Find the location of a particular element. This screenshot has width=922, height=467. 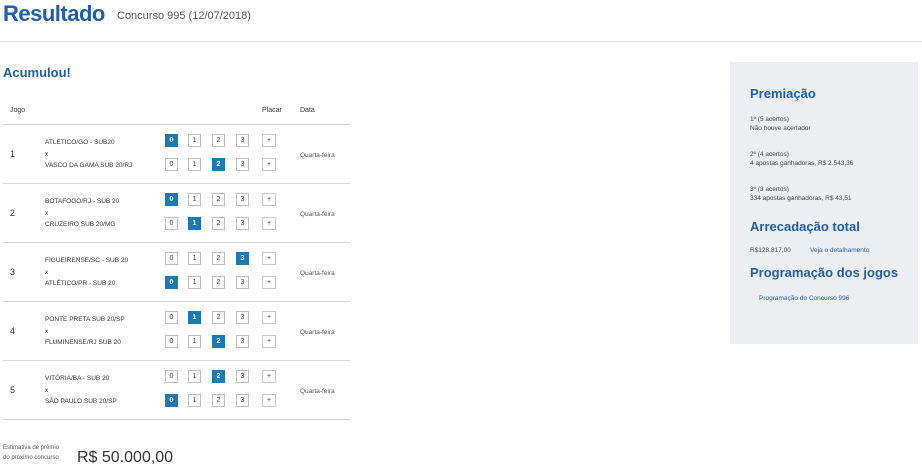

prize-tier-2: 2º (4 acertos) is located at coordinates (769, 154).